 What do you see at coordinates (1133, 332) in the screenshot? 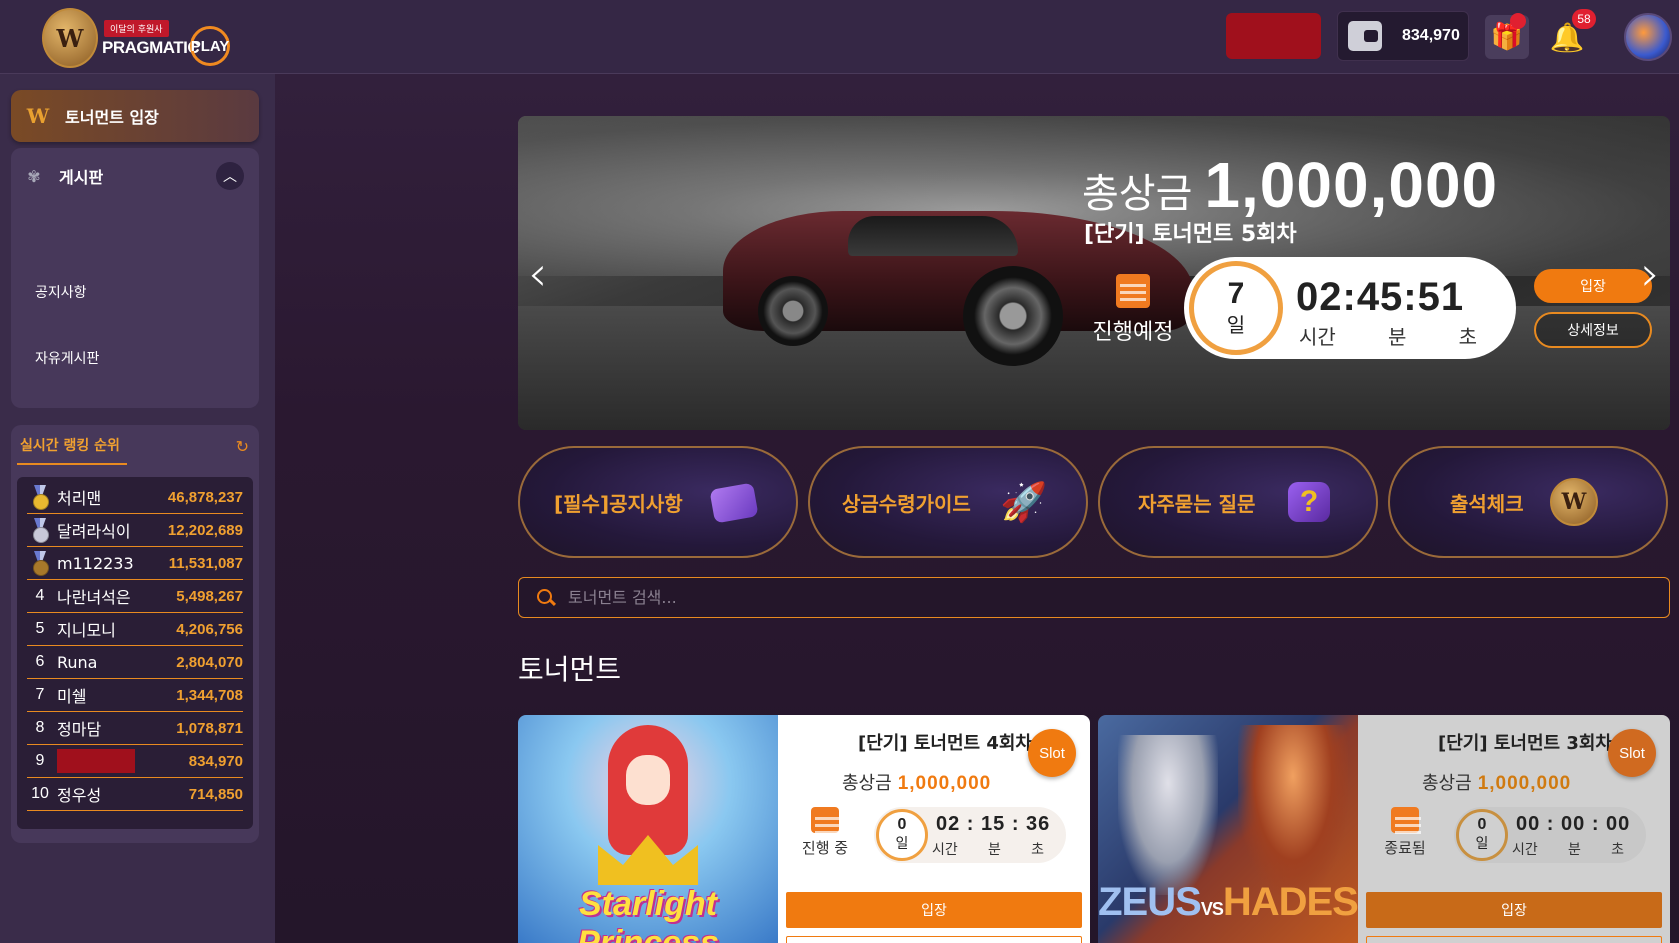
I see `banner-status-label: 진행예정` at bounding box center [1133, 332].